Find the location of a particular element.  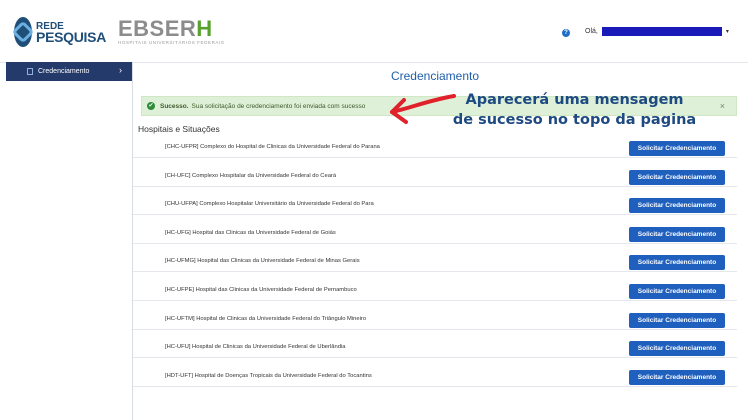

sidebar-item-credenciamento: Credenciamento › is located at coordinates (69, 71).